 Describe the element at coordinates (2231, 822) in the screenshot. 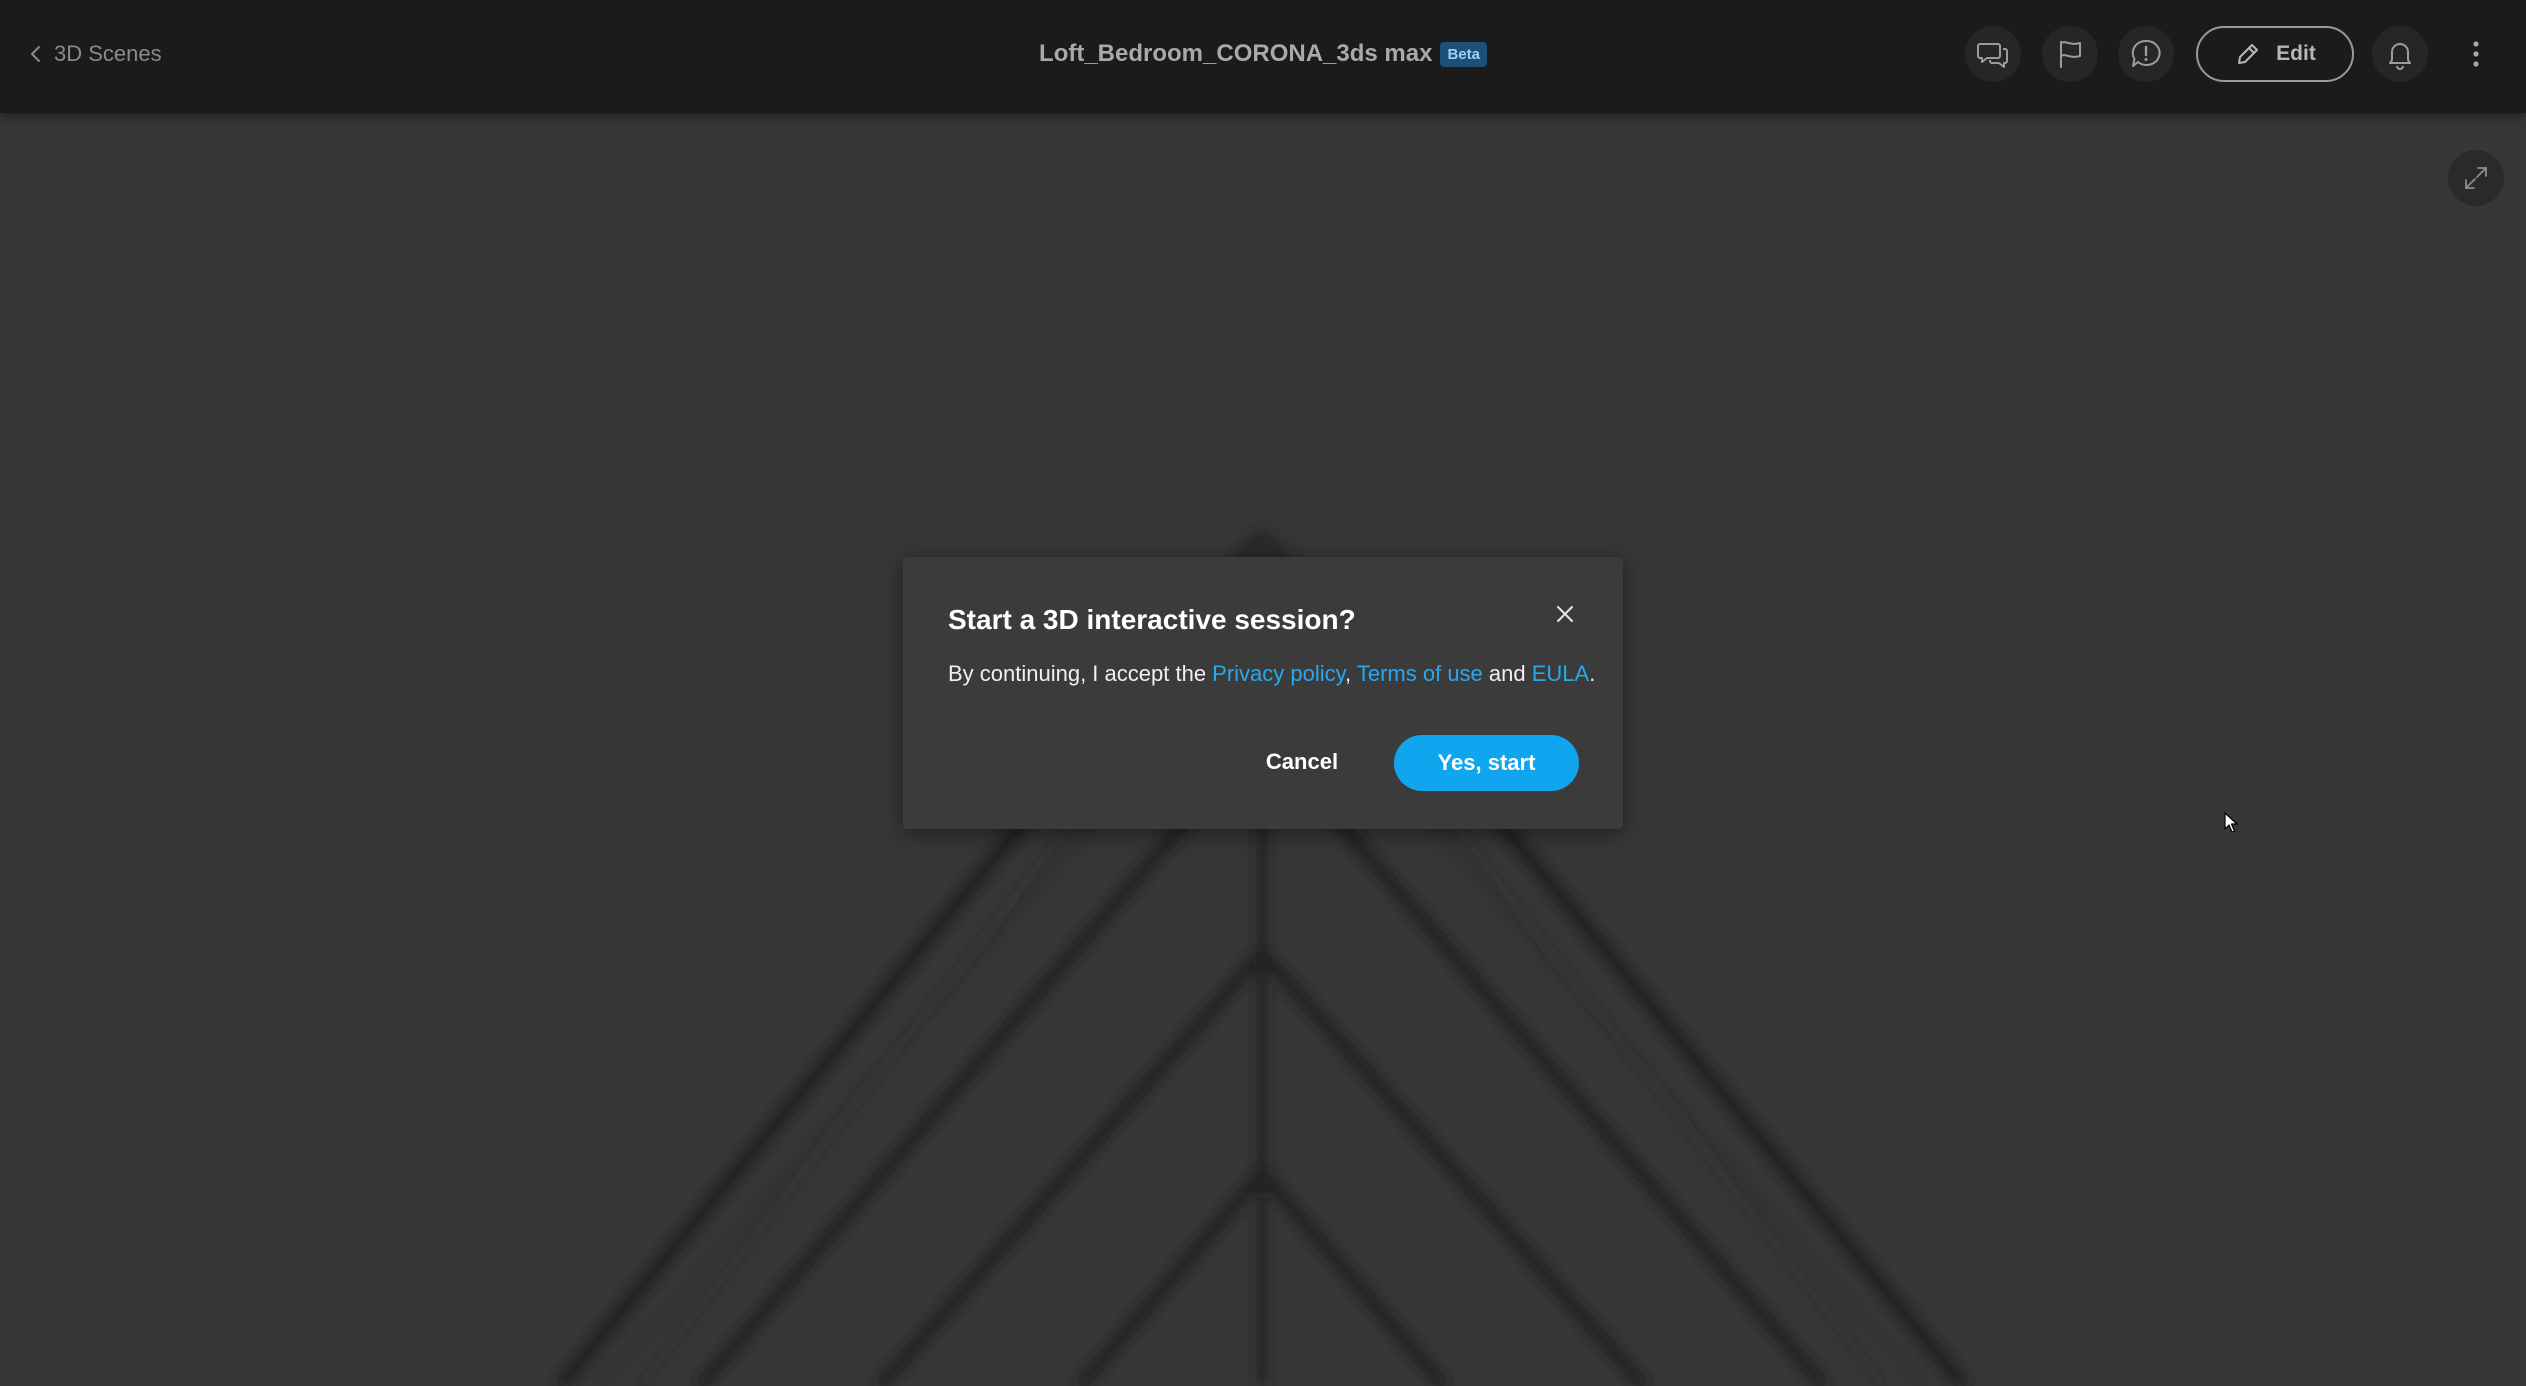

I see `mouse-cursor-icon` at that location.